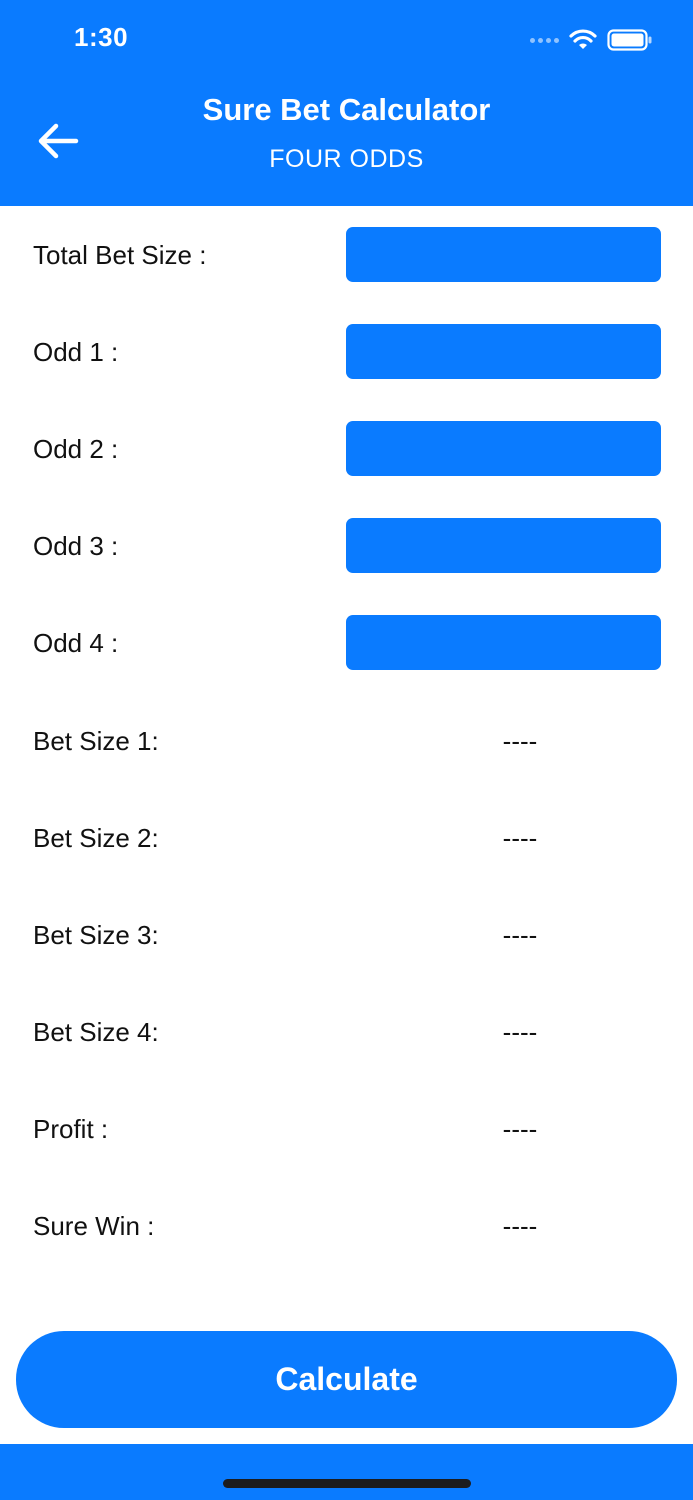  What do you see at coordinates (503, 545) in the screenshot?
I see `odd-3-input` at bounding box center [503, 545].